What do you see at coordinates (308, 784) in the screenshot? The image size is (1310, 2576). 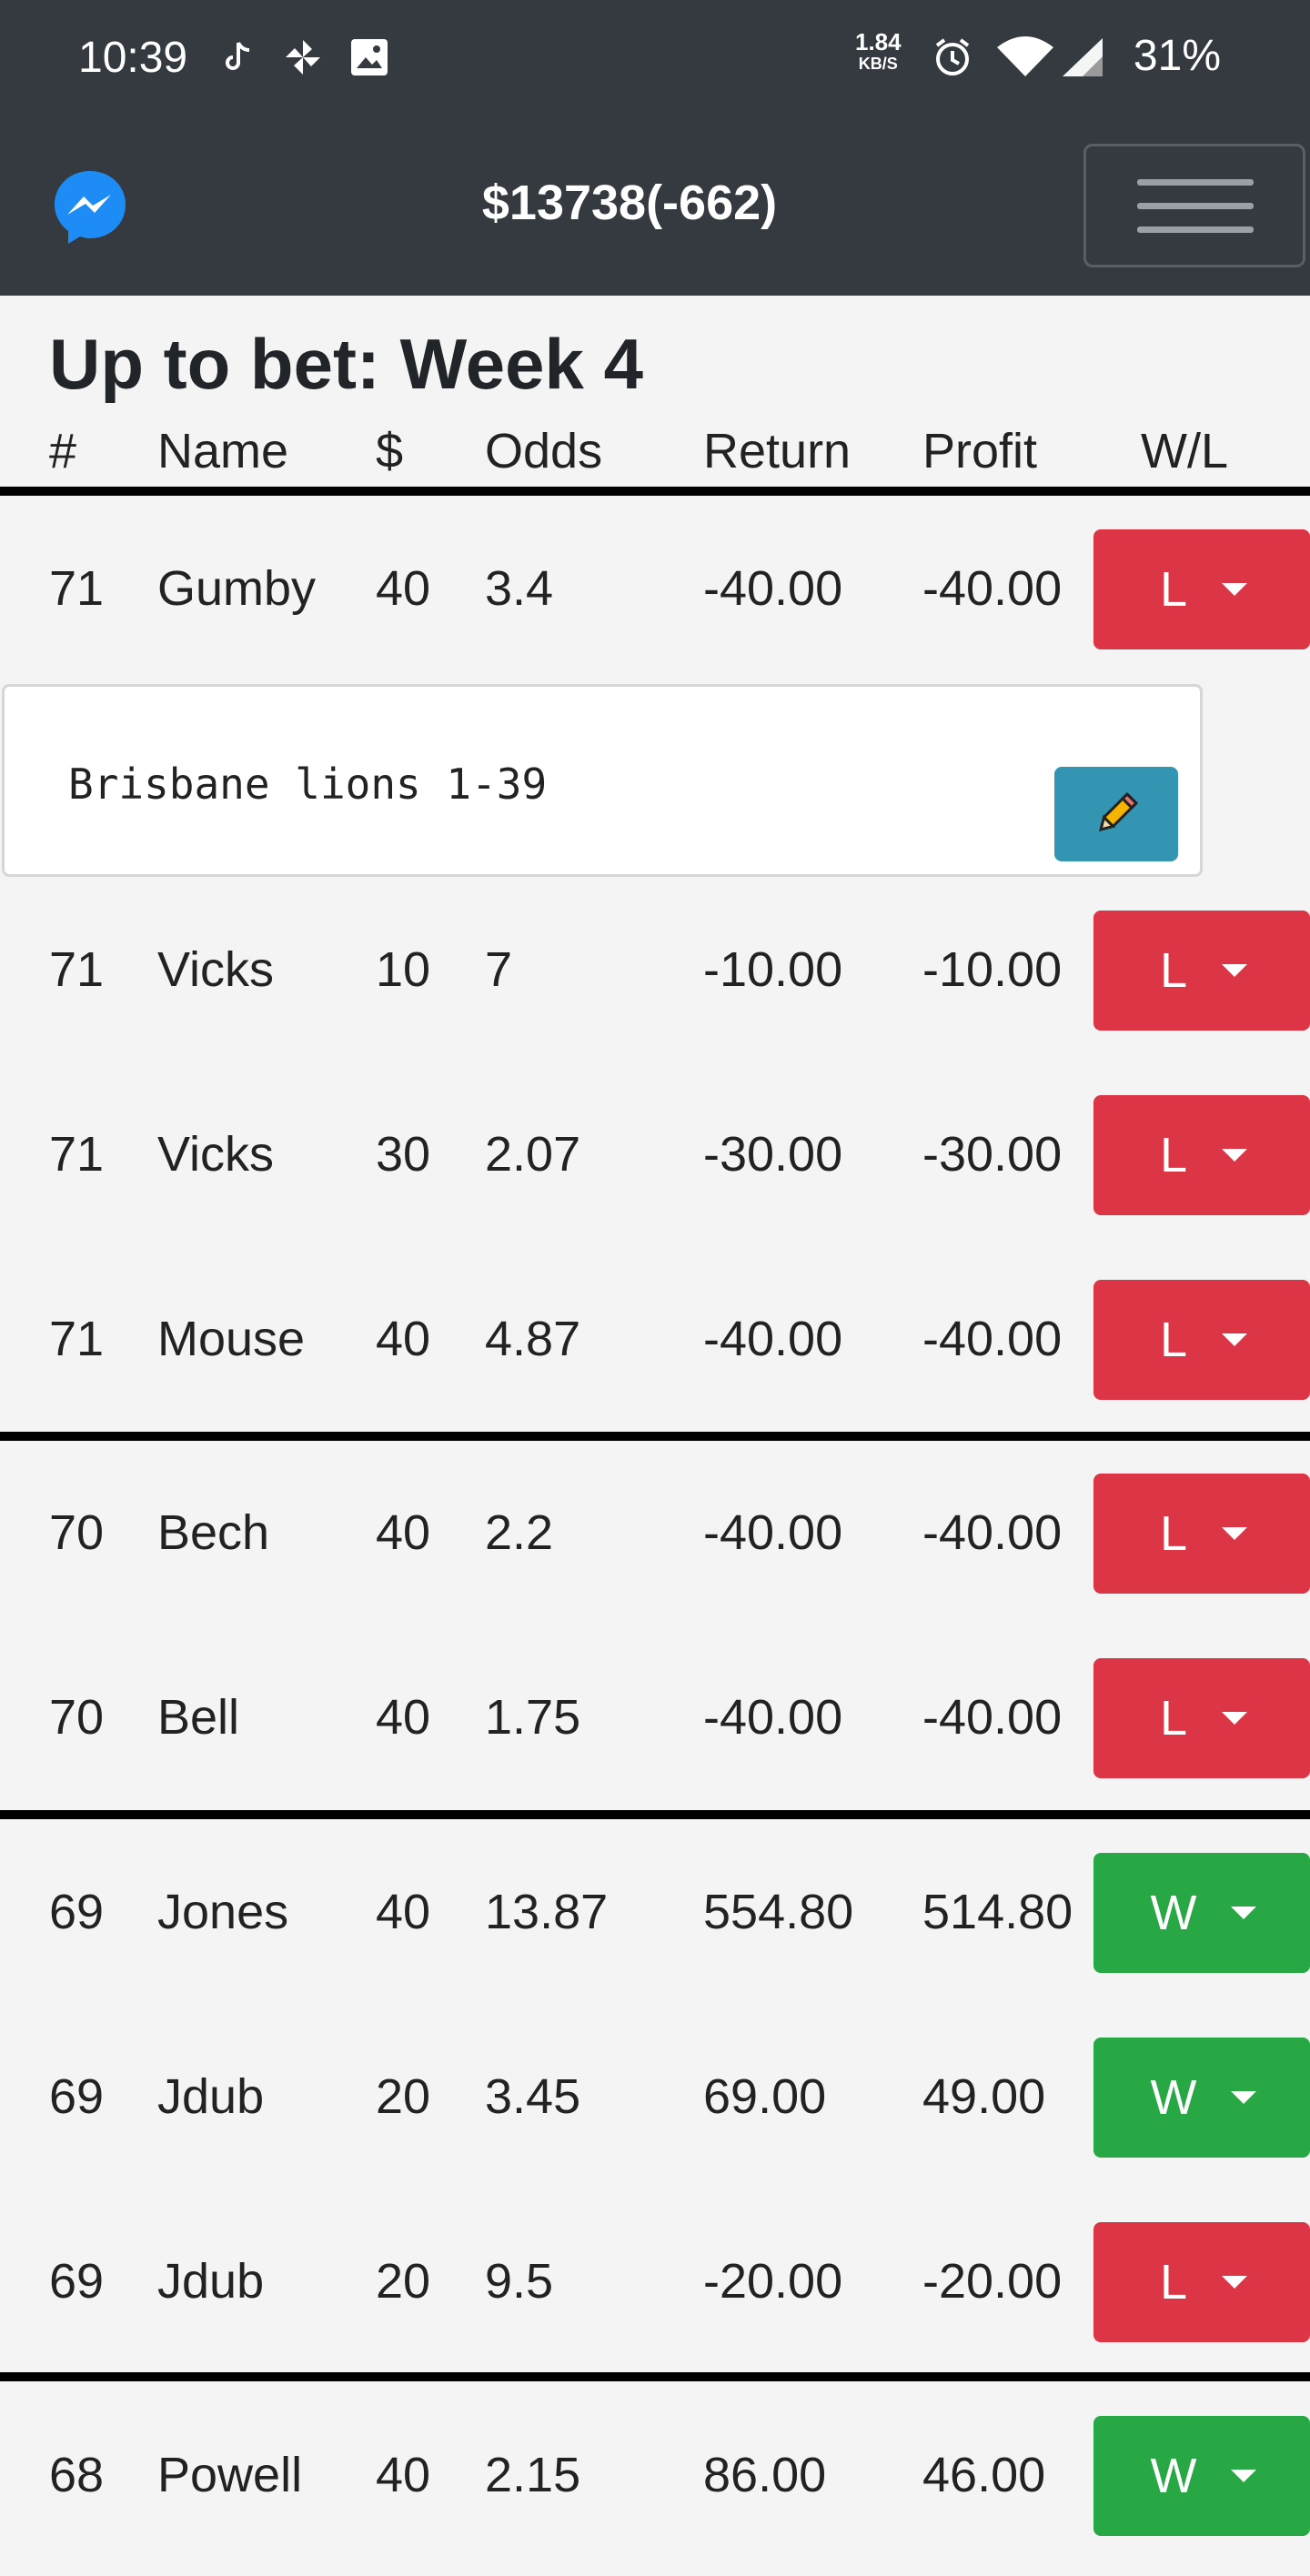 I see `bet-note-text: Brisbane lions 1-39` at bounding box center [308, 784].